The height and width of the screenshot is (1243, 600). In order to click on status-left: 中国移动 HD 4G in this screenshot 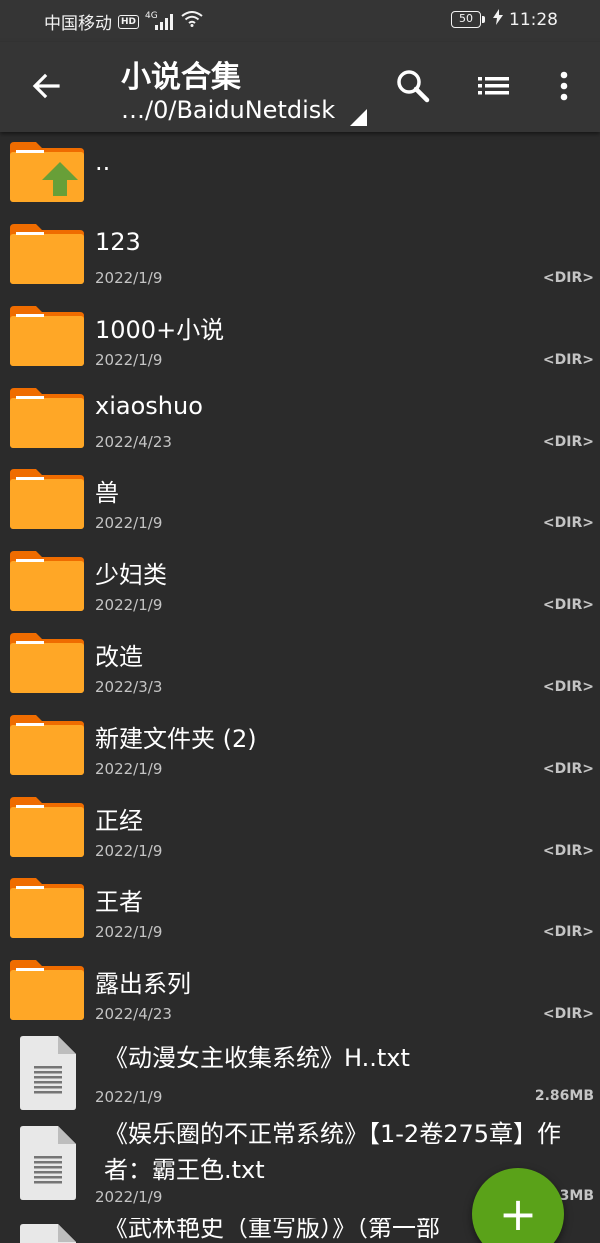, I will do `click(123, 21)`.